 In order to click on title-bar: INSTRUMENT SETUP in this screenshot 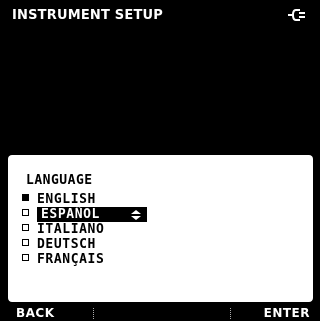, I will do `click(160, 14)`.